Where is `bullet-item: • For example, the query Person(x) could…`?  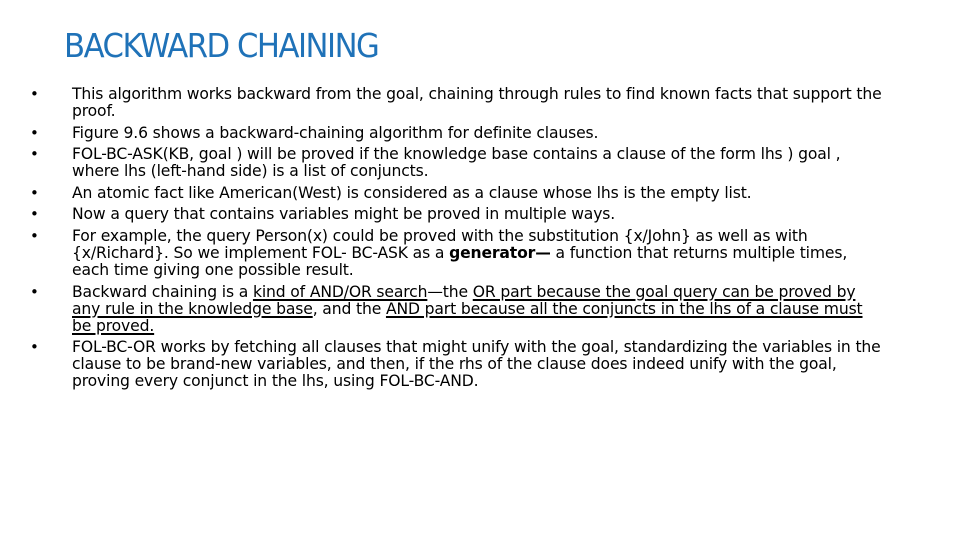 bullet-item: • For example, the query Person(x) could… is located at coordinates (456, 252).